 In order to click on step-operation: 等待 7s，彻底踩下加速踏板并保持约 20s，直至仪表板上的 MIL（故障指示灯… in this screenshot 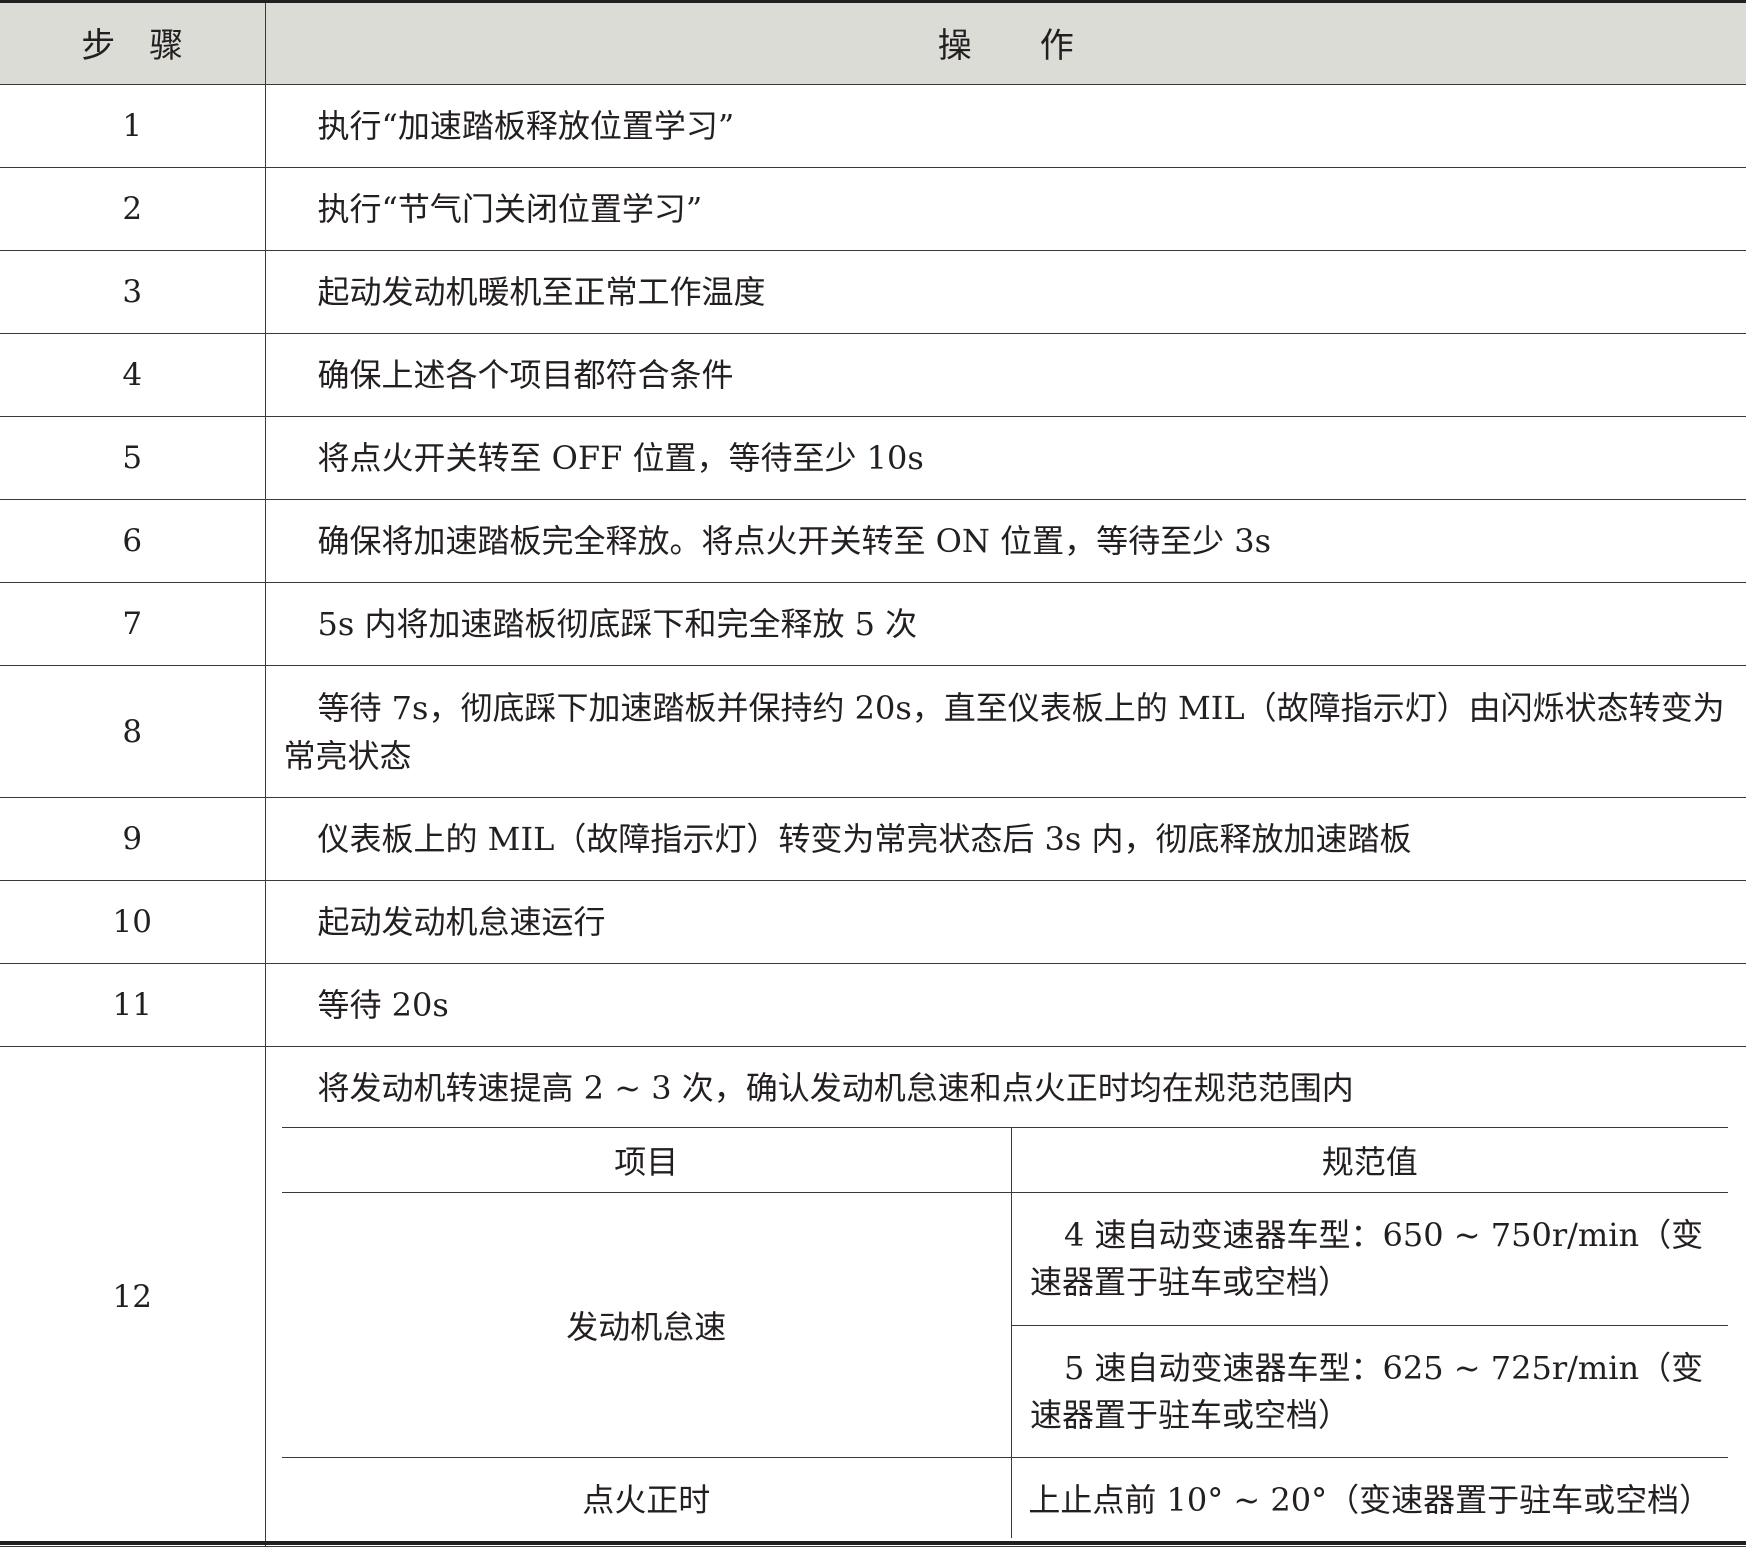, I will do `click(1005, 732)`.